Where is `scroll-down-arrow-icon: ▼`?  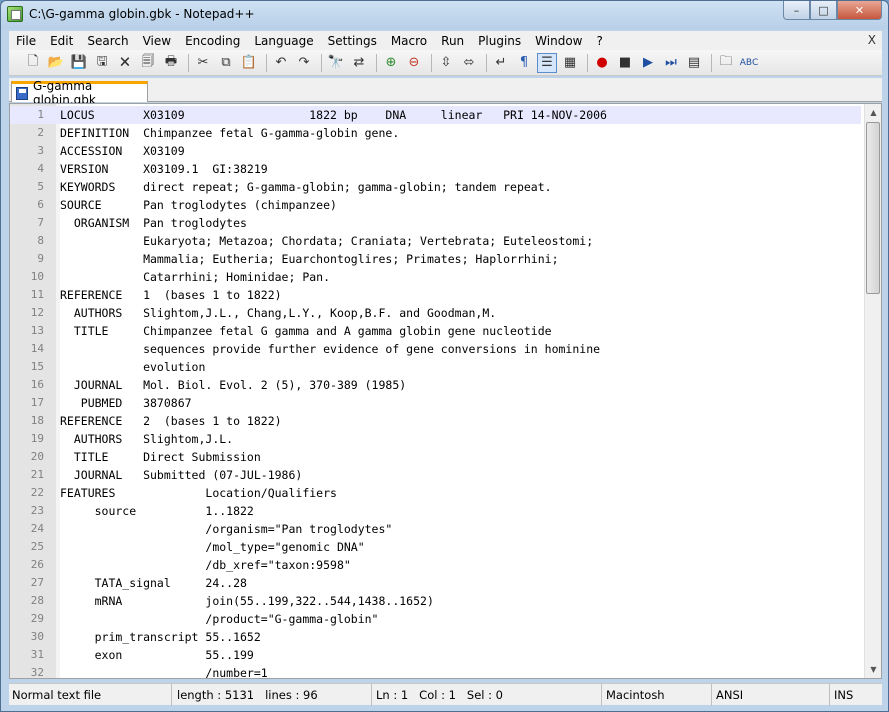
scroll-down-arrow-icon: ▼ is located at coordinates (873, 669).